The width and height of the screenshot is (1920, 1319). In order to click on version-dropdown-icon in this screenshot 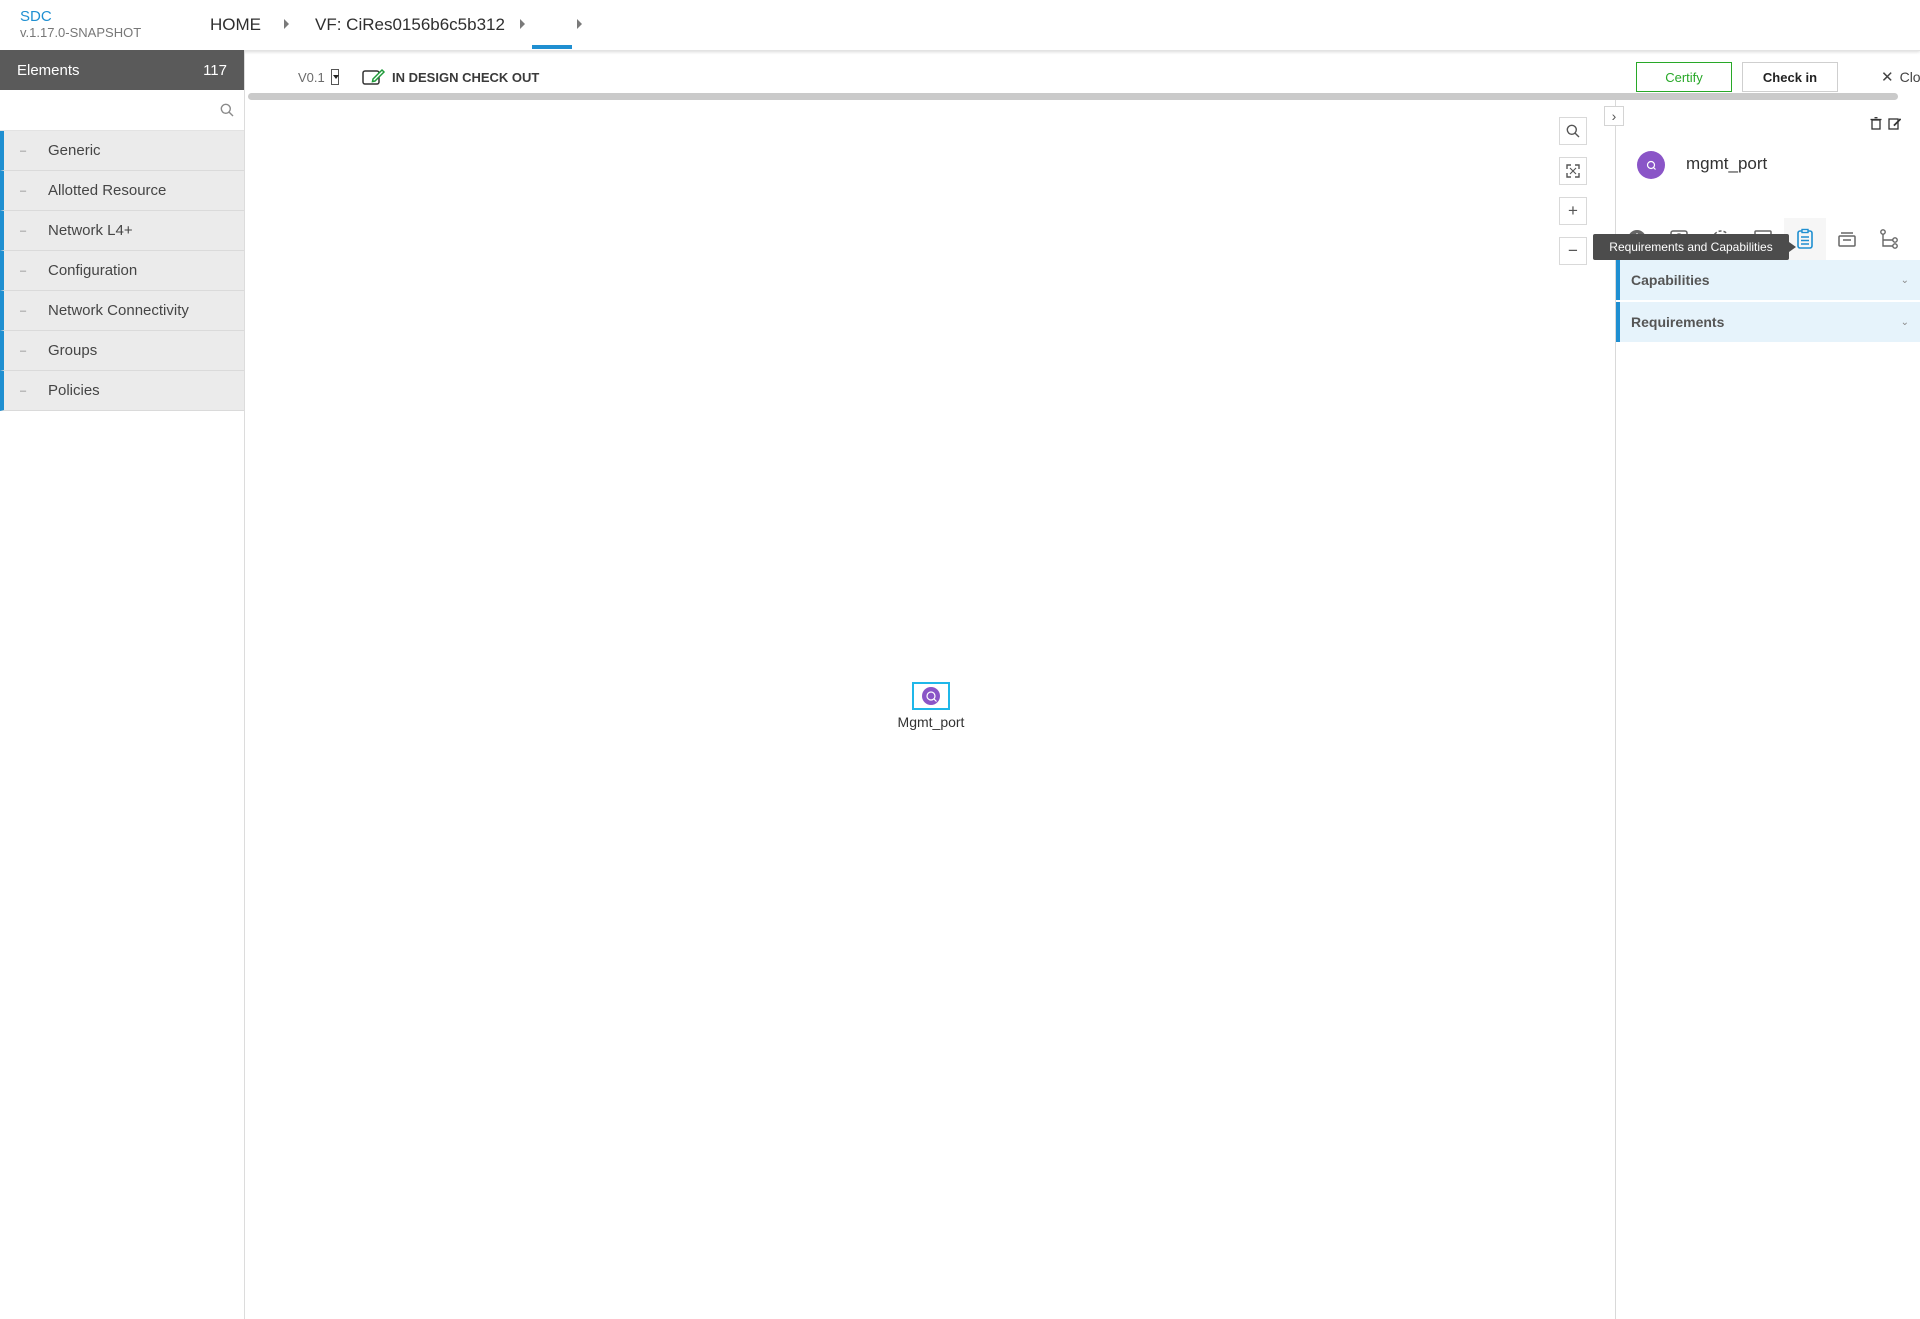, I will do `click(335, 77)`.